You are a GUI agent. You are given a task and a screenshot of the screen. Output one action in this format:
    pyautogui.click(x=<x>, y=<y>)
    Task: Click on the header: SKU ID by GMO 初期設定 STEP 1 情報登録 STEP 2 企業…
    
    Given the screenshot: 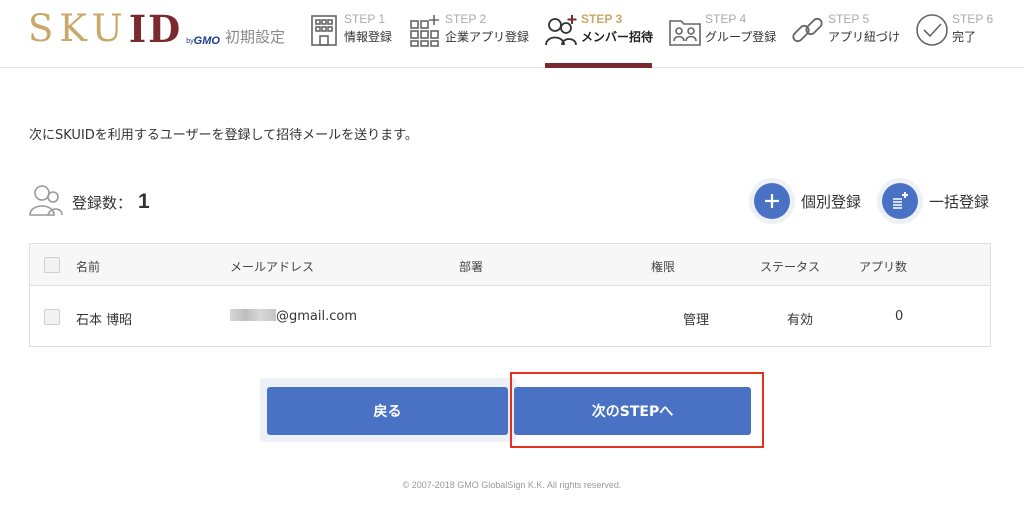 What is the action you would take?
    pyautogui.click(x=512, y=34)
    